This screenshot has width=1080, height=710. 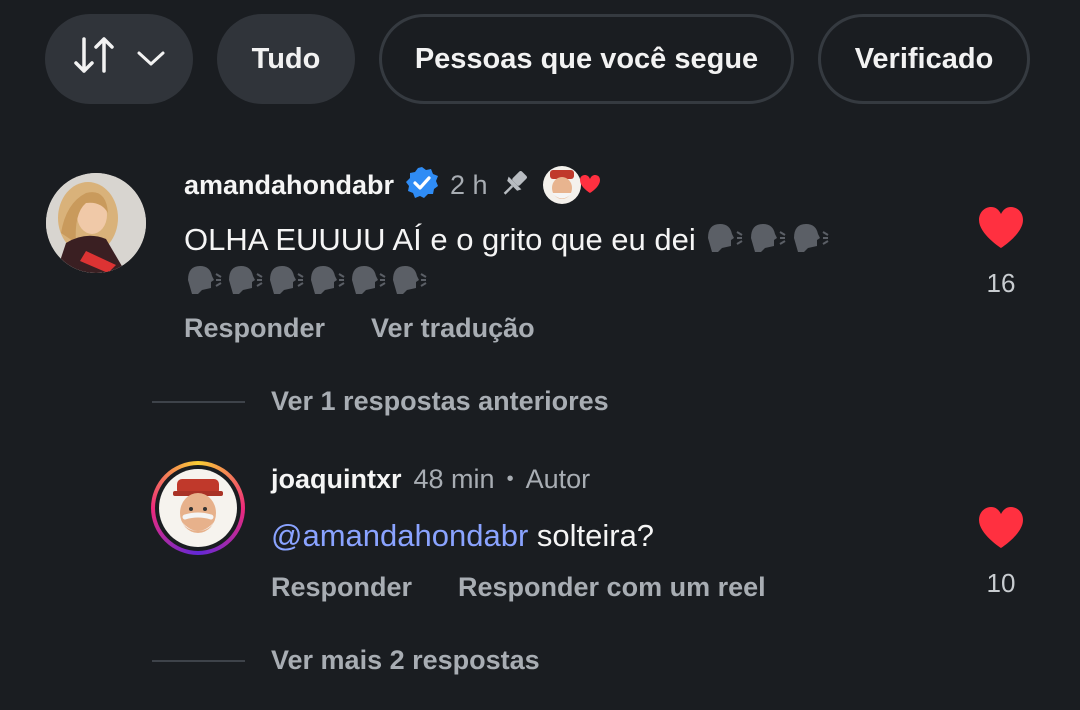 I want to click on reply-actions: Responder Responder com um reel, so click(x=518, y=587).